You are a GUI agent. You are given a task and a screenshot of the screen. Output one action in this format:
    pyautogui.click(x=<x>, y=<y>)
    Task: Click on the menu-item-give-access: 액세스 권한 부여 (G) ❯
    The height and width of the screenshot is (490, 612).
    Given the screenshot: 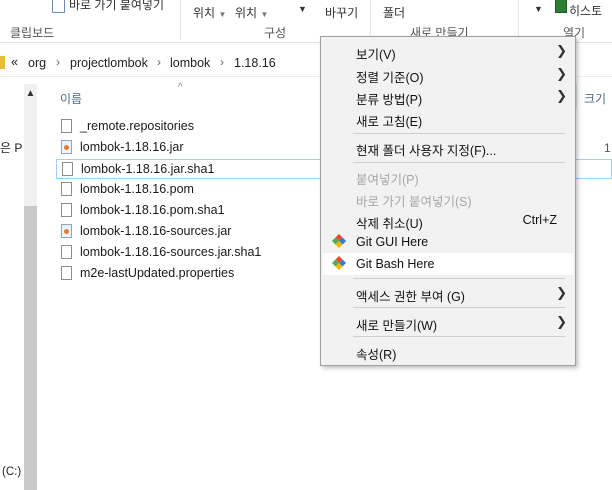 What is the action you would take?
    pyautogui.click(x=448, y=293)
    